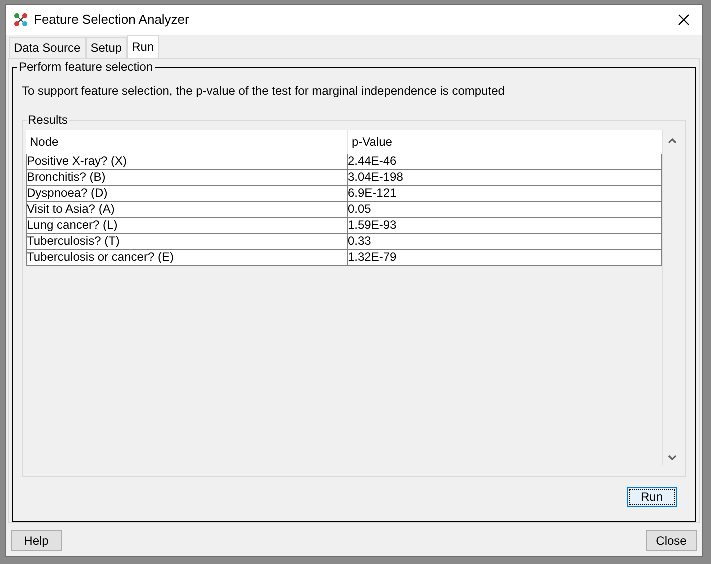  What do you see at coordinates (36, 540) in the screenshot?
I see `help-button: Help` at bounding box center [36, 540].